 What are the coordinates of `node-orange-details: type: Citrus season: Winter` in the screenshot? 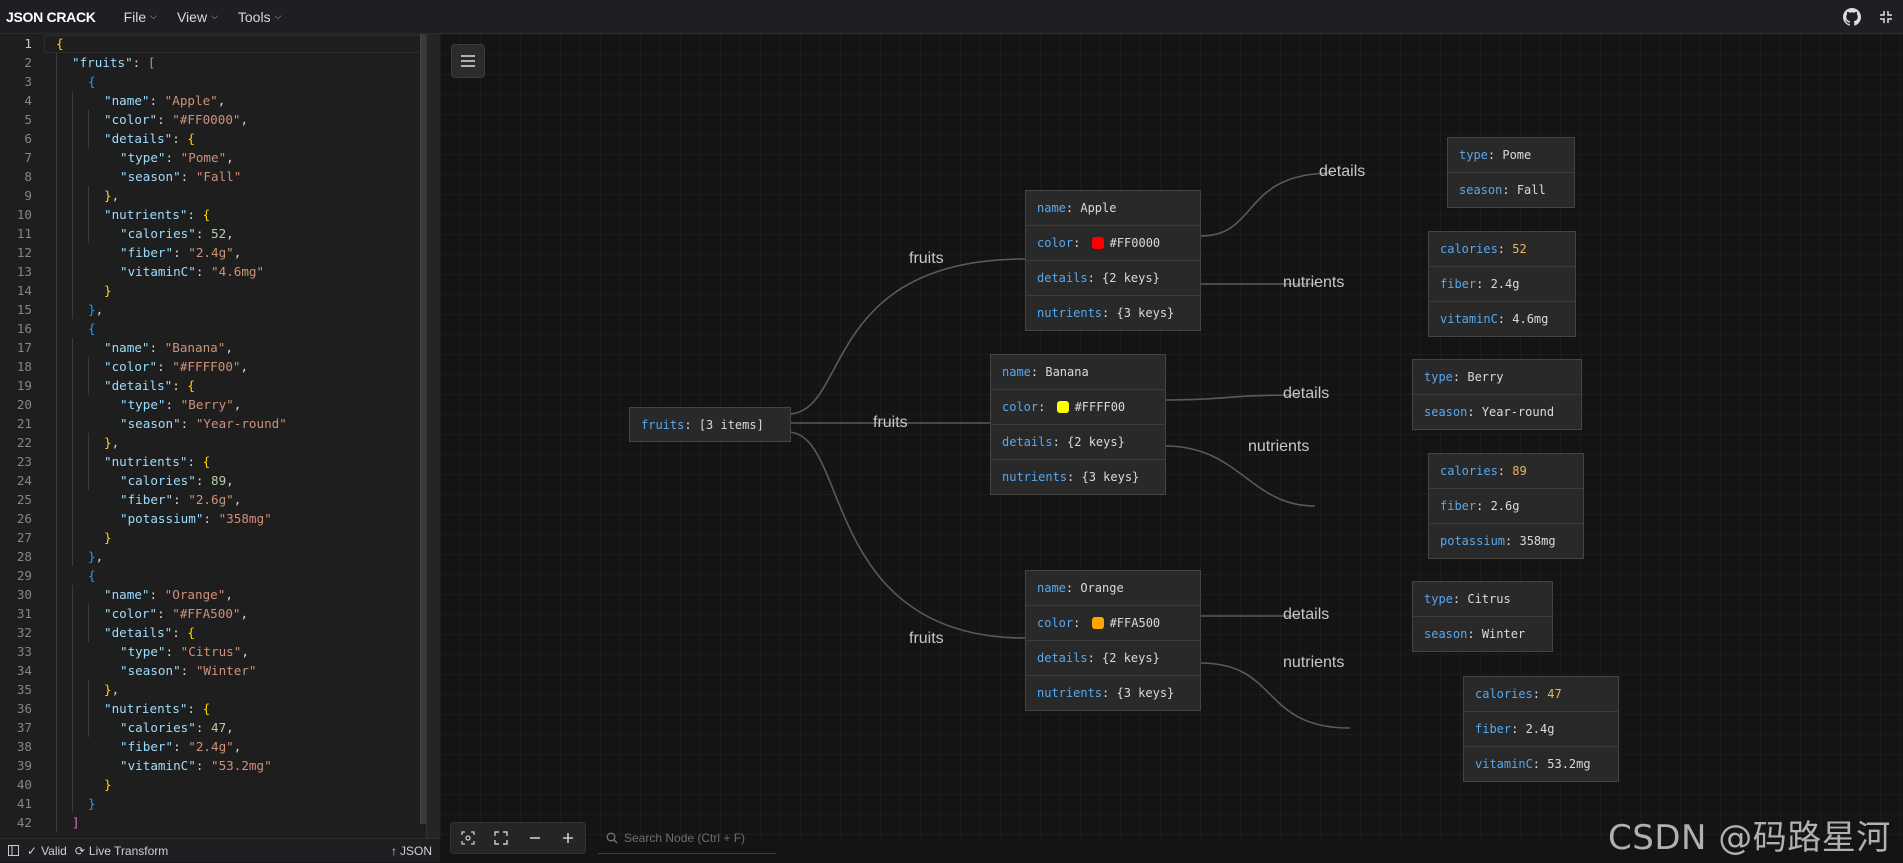 It's located at (1482, 616).